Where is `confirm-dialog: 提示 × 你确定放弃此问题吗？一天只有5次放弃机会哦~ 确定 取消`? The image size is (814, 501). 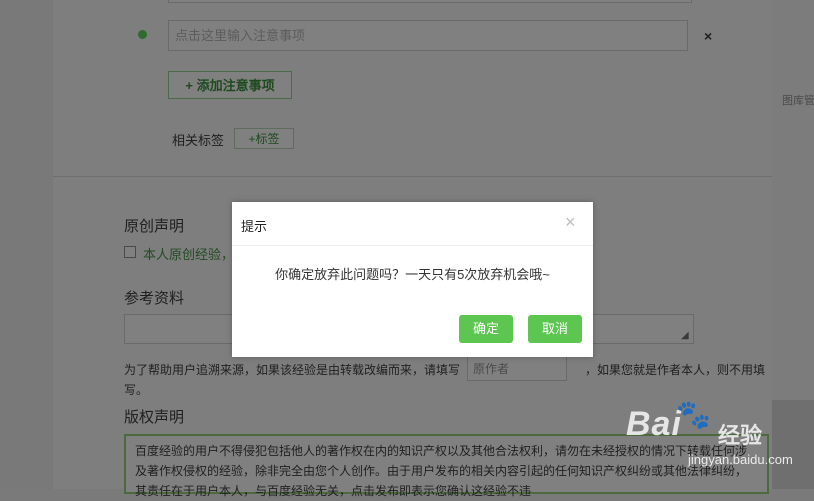 confirm-dialog: 提示 × 你确定放弃此问题吗？一天只有5次放弃机会哦~ 确定 取消 is located at coordinates (412, 279).